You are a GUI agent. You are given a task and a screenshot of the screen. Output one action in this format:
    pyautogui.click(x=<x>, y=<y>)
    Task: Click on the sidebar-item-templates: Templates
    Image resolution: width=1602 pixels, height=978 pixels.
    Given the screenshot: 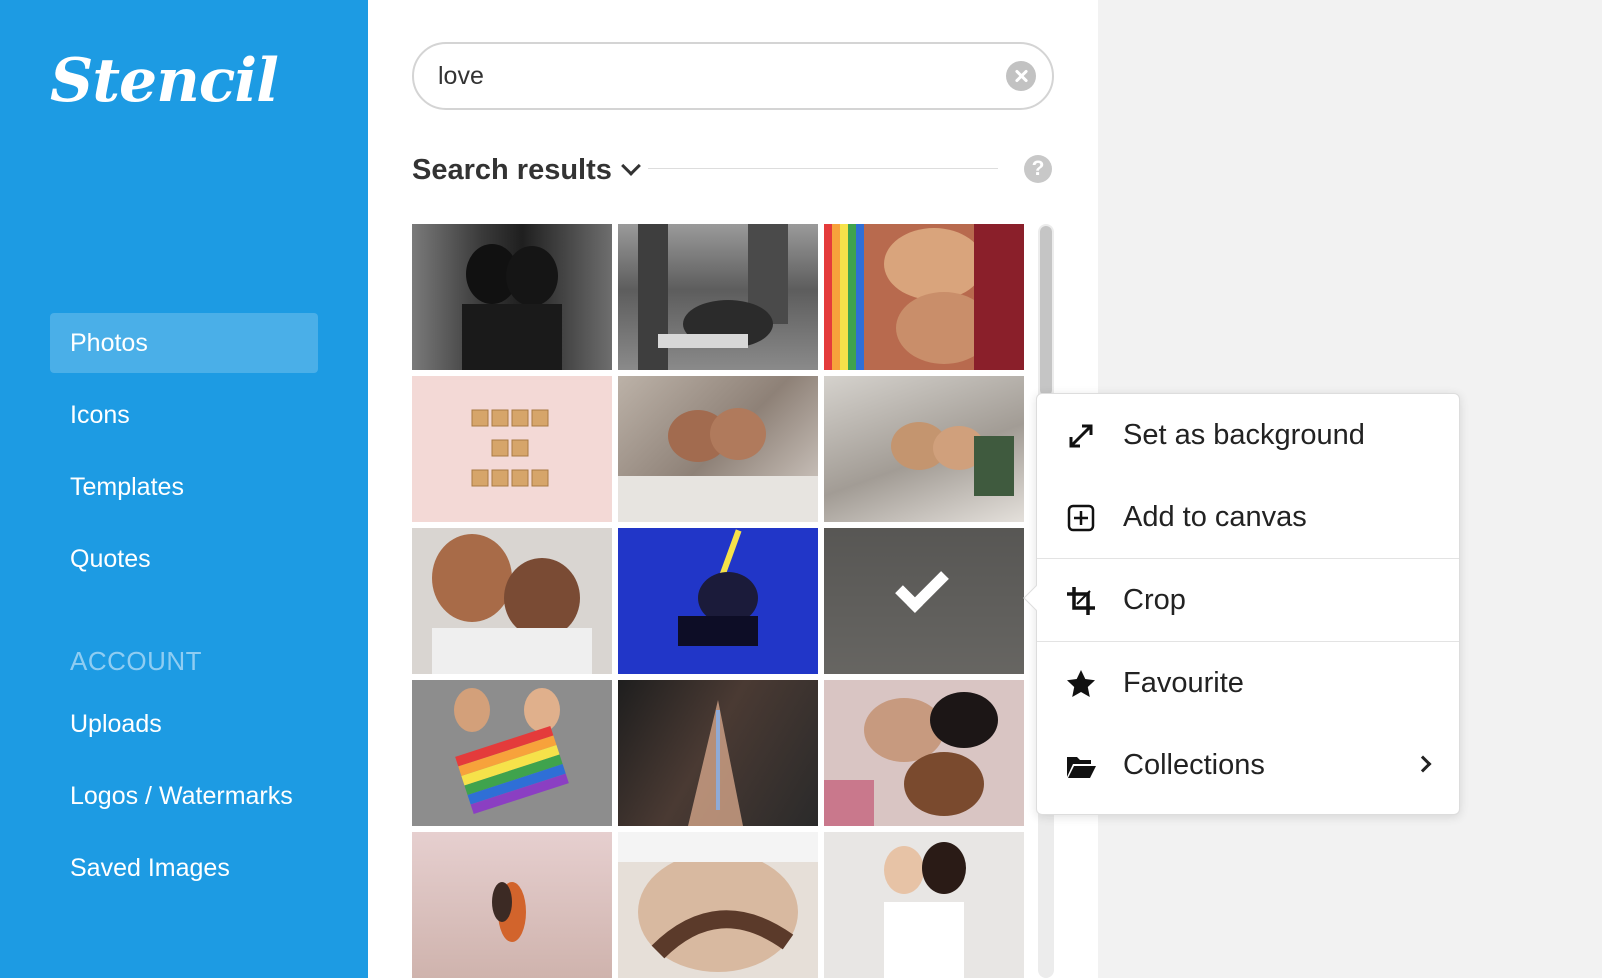 What is the action you would take?
    pyautogui.click(x=184, y=487)
    